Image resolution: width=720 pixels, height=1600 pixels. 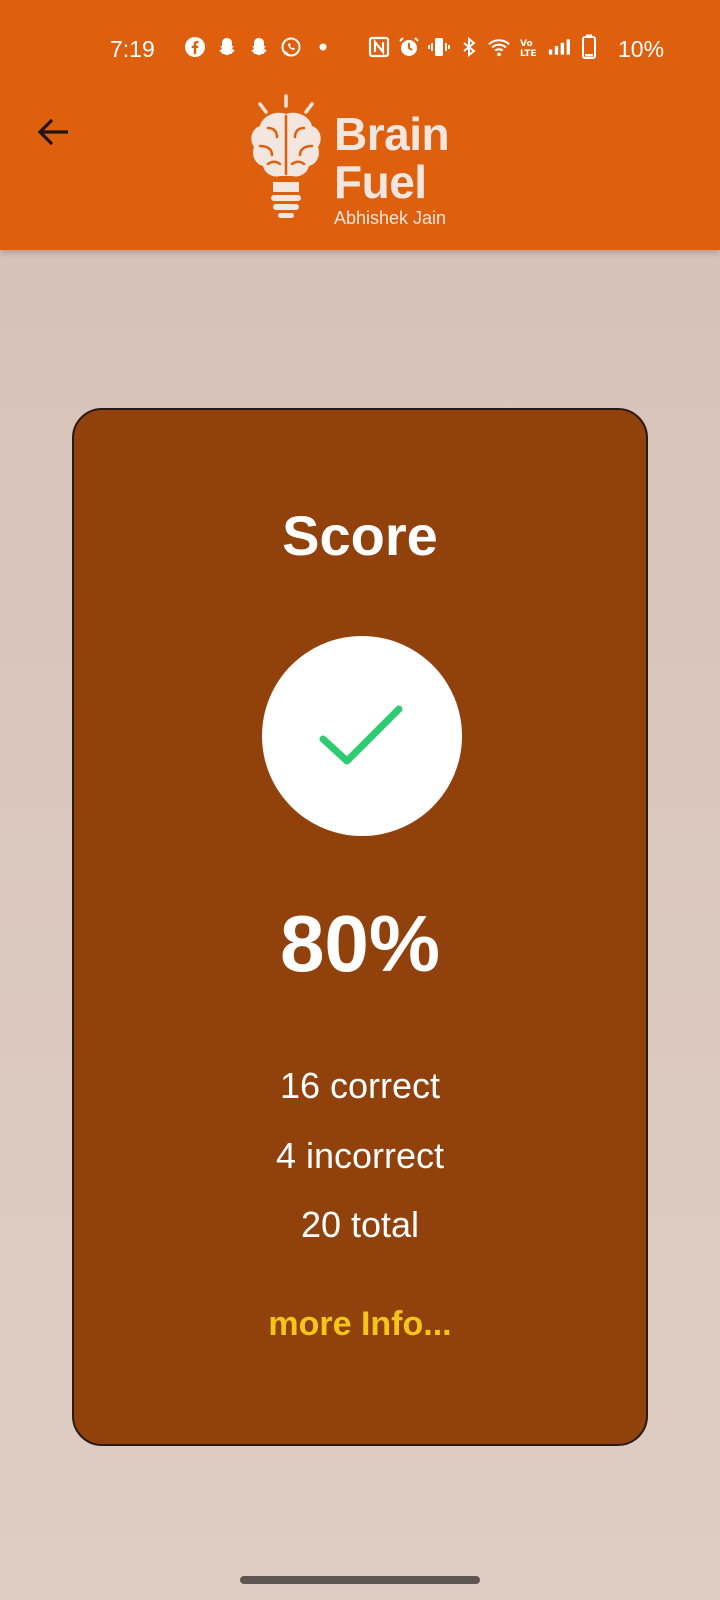 What do you see at coordinates (589, 46) in the screenshot?
I see `battery-icon` at bounding box center [589, 46].